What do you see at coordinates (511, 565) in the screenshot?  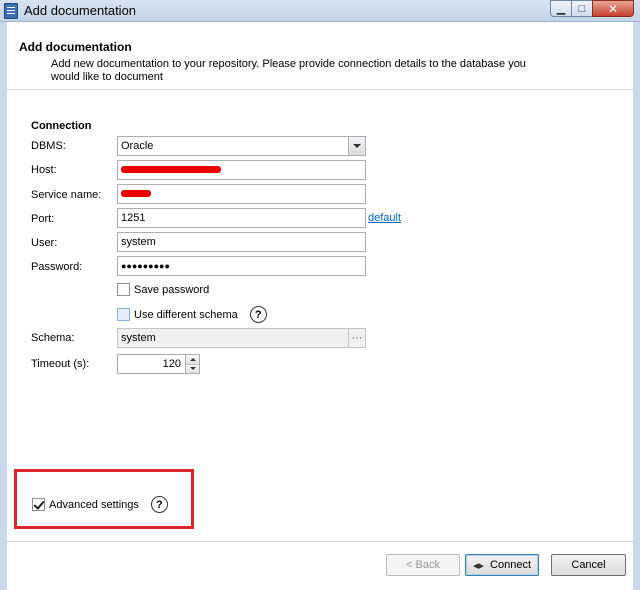 I see `connect-label: Connect` at bounding box center [511, 565].